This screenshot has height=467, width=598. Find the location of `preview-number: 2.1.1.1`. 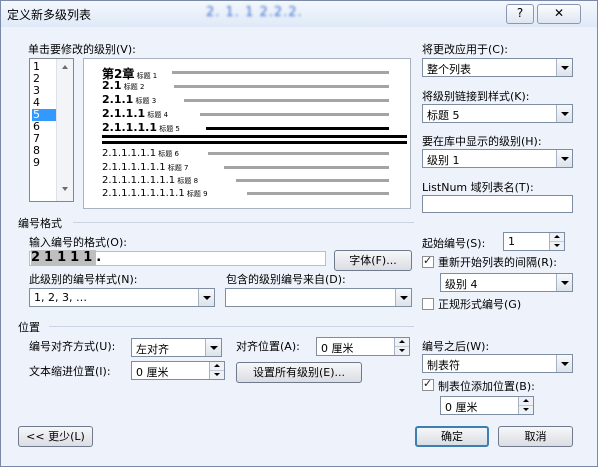

preview-number: 2.1.1.1 is located at coordinates (124, 113).